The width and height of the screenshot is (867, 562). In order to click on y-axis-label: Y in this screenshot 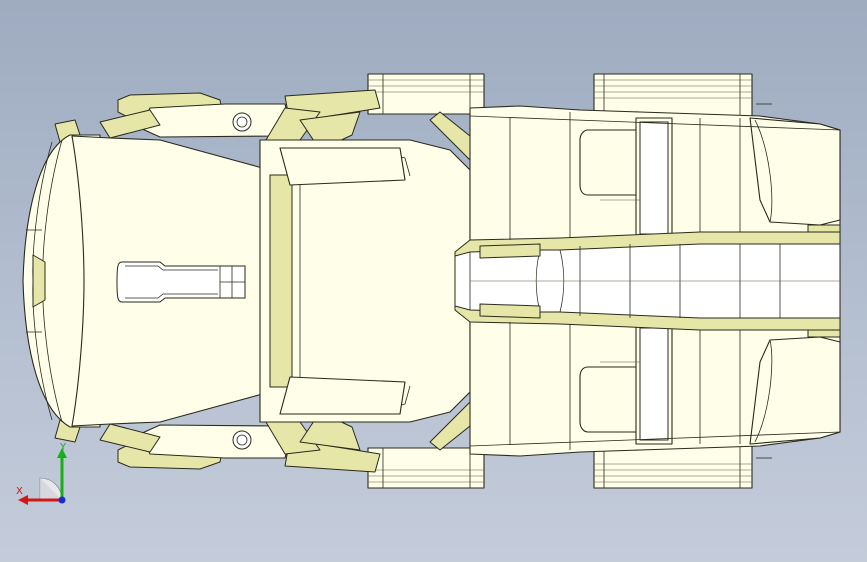, I will do `click(63, 447)`.